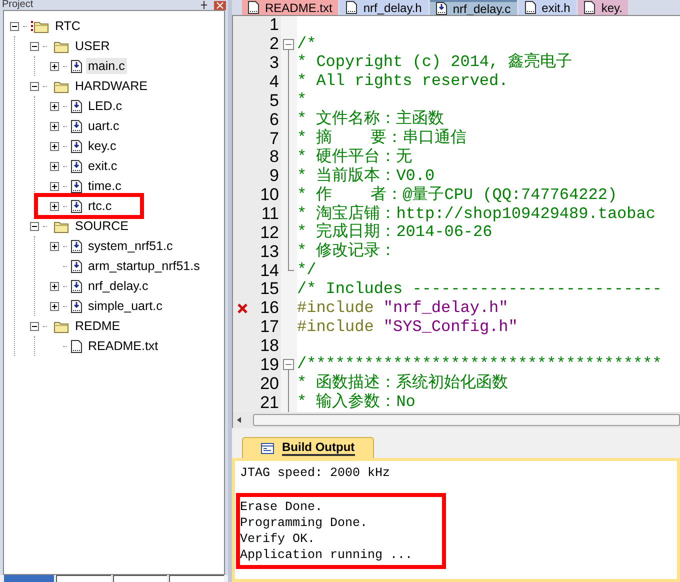 The height and width of the screenshot is (582, 680). I want to click on line-number: 8, so click(274, 157).